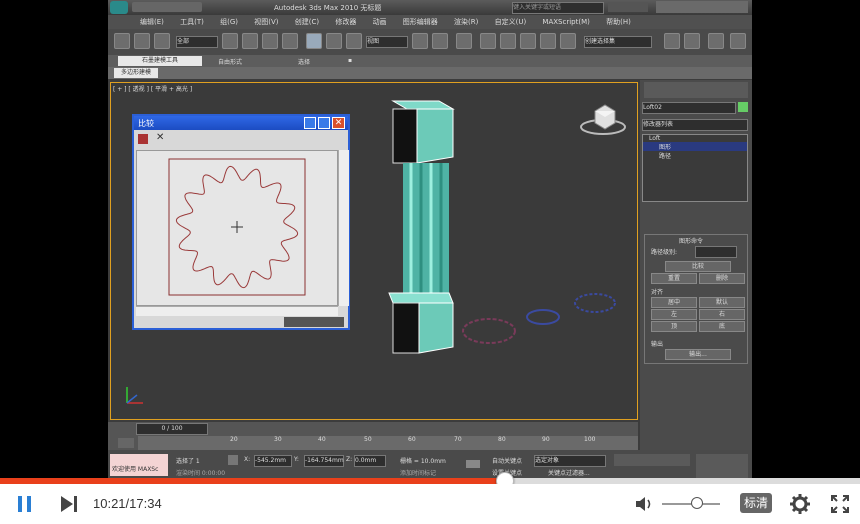  I want to click on mirror-icon, so click(672, 41).